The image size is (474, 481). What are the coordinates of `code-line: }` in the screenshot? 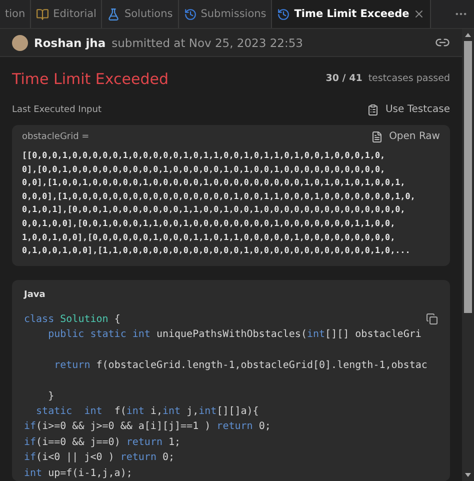 It's located at (51, 397).